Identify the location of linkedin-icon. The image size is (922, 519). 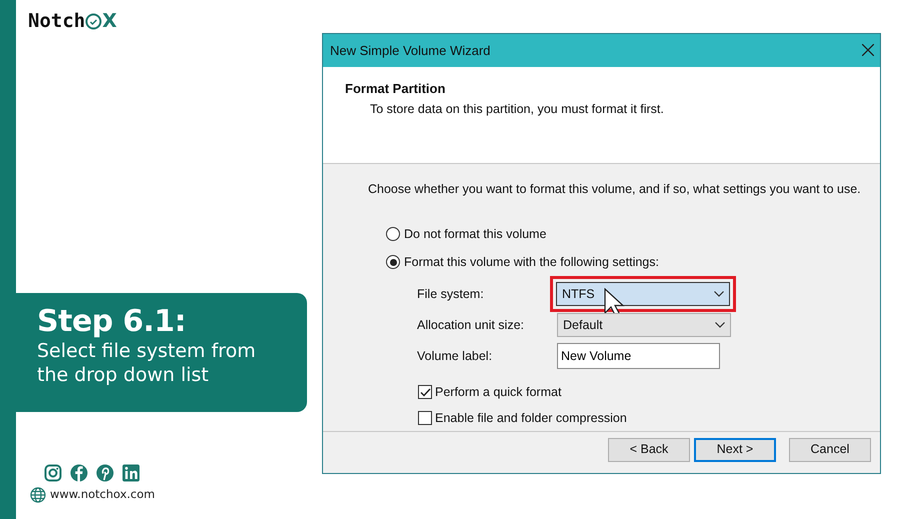
(131, 473).